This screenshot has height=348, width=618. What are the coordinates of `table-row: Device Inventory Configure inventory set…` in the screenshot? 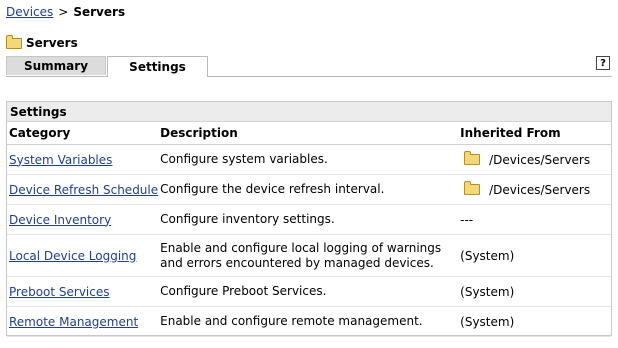 It's located at (309, 219).